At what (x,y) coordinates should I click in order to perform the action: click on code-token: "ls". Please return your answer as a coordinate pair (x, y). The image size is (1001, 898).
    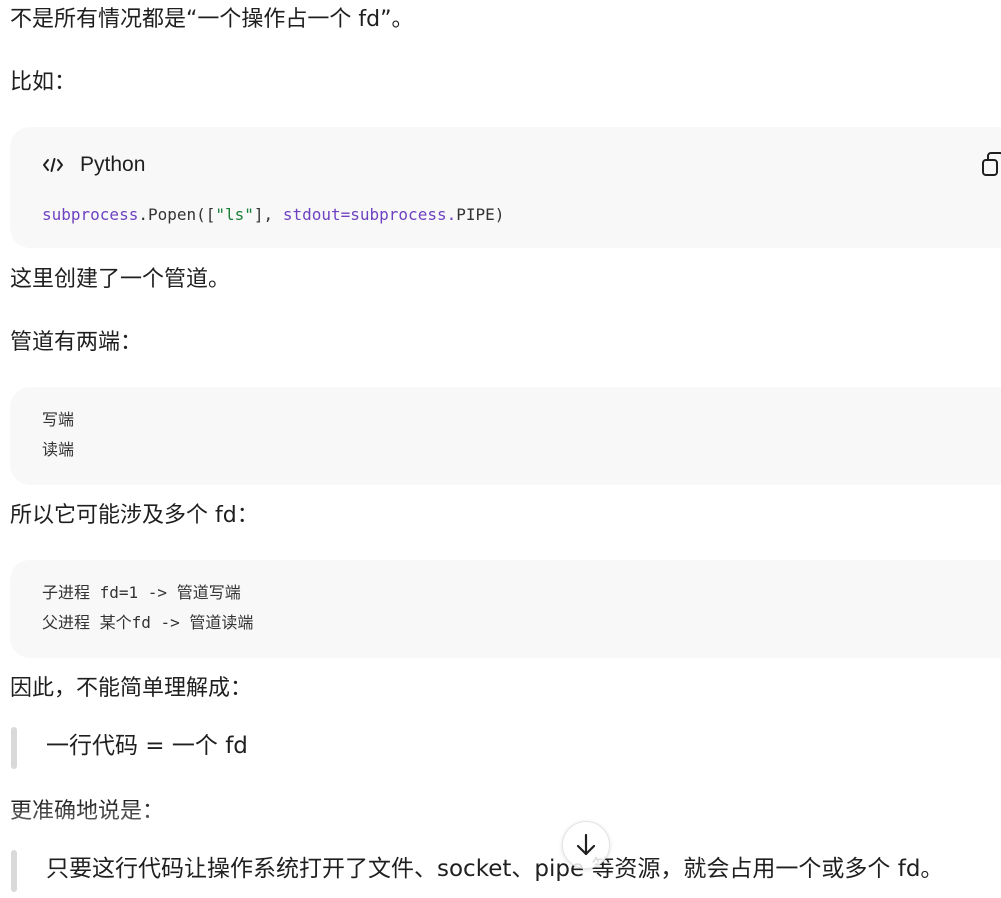
    Looking at the image, I should click on (234, 214).